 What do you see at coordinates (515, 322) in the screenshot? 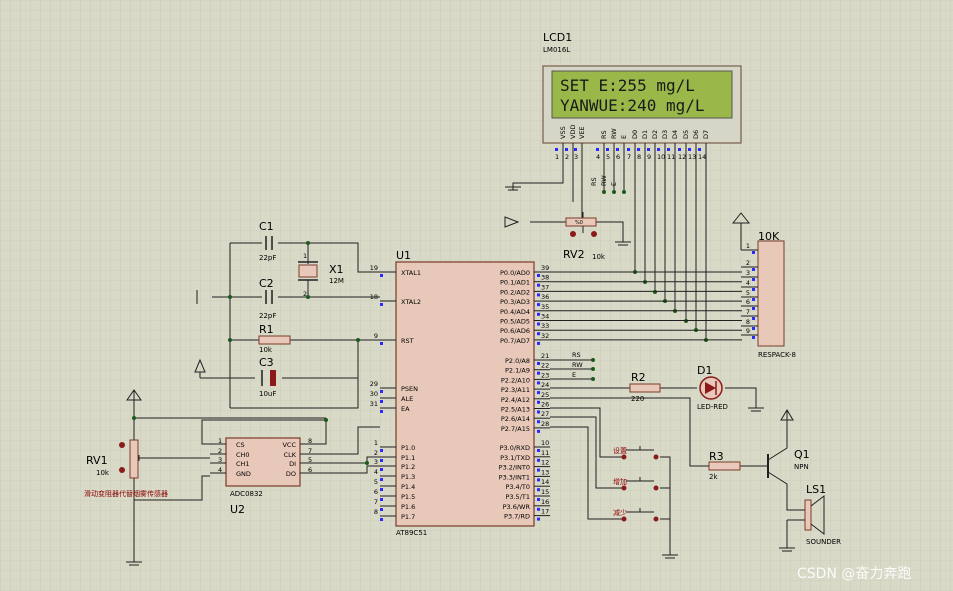
I see `u1-pin-label: P0.5/AD5` at bounding box center [515, 322].